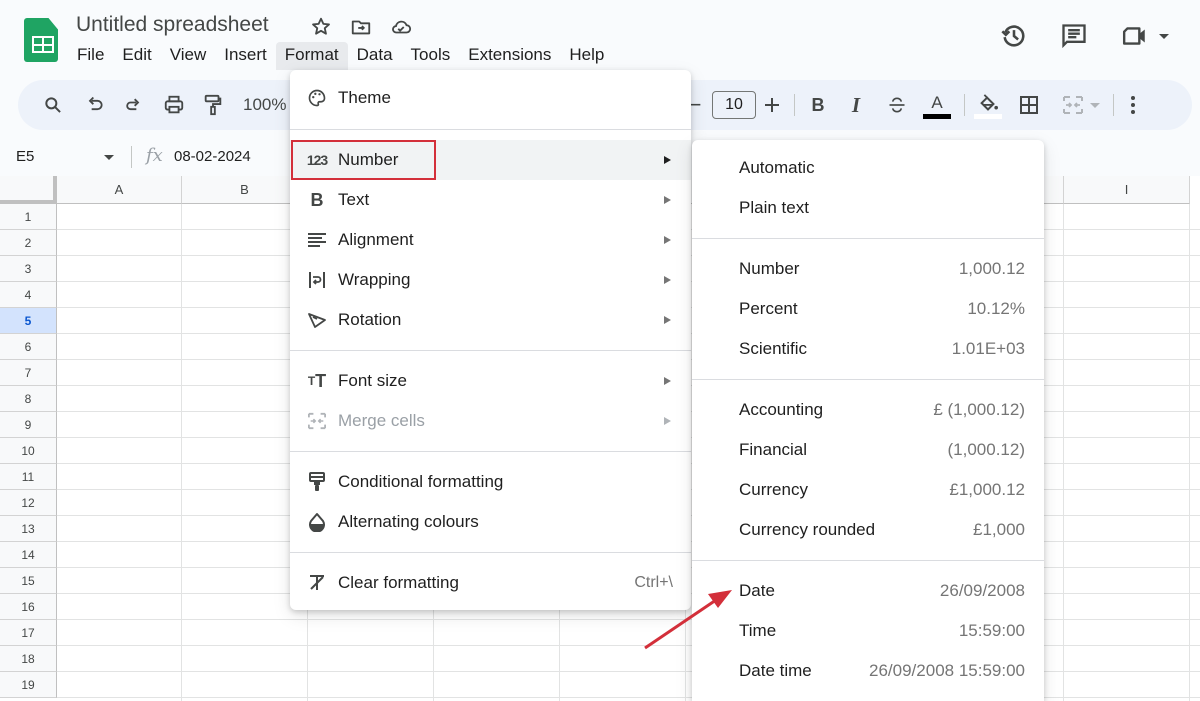  Describe the element at coordinates (490, 482) in the screenshot. I see `menu-item-conditional-formatting: Conditional formatting` at that location.